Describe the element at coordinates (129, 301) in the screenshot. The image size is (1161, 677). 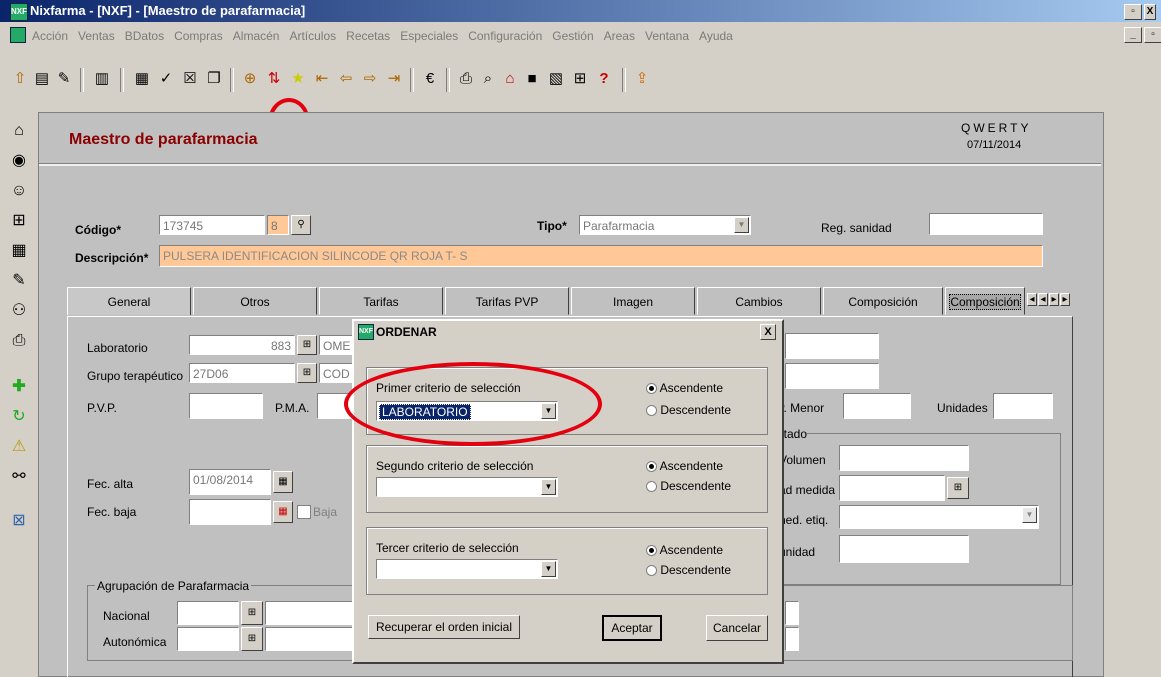
I see `tab-general: General` at that location.